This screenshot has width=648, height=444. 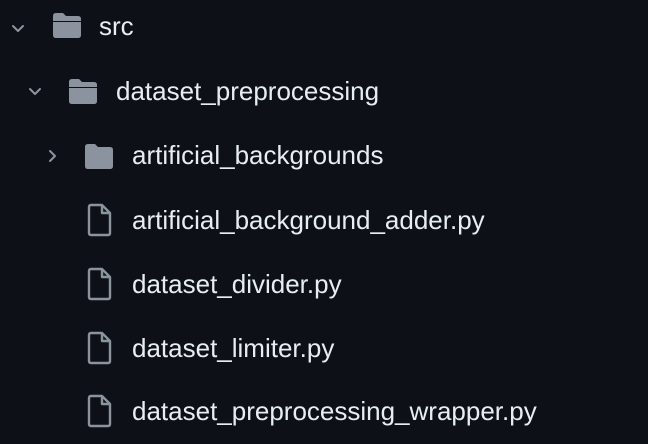 I want to click on tree-row-src: src, so click(x=324, y=30).